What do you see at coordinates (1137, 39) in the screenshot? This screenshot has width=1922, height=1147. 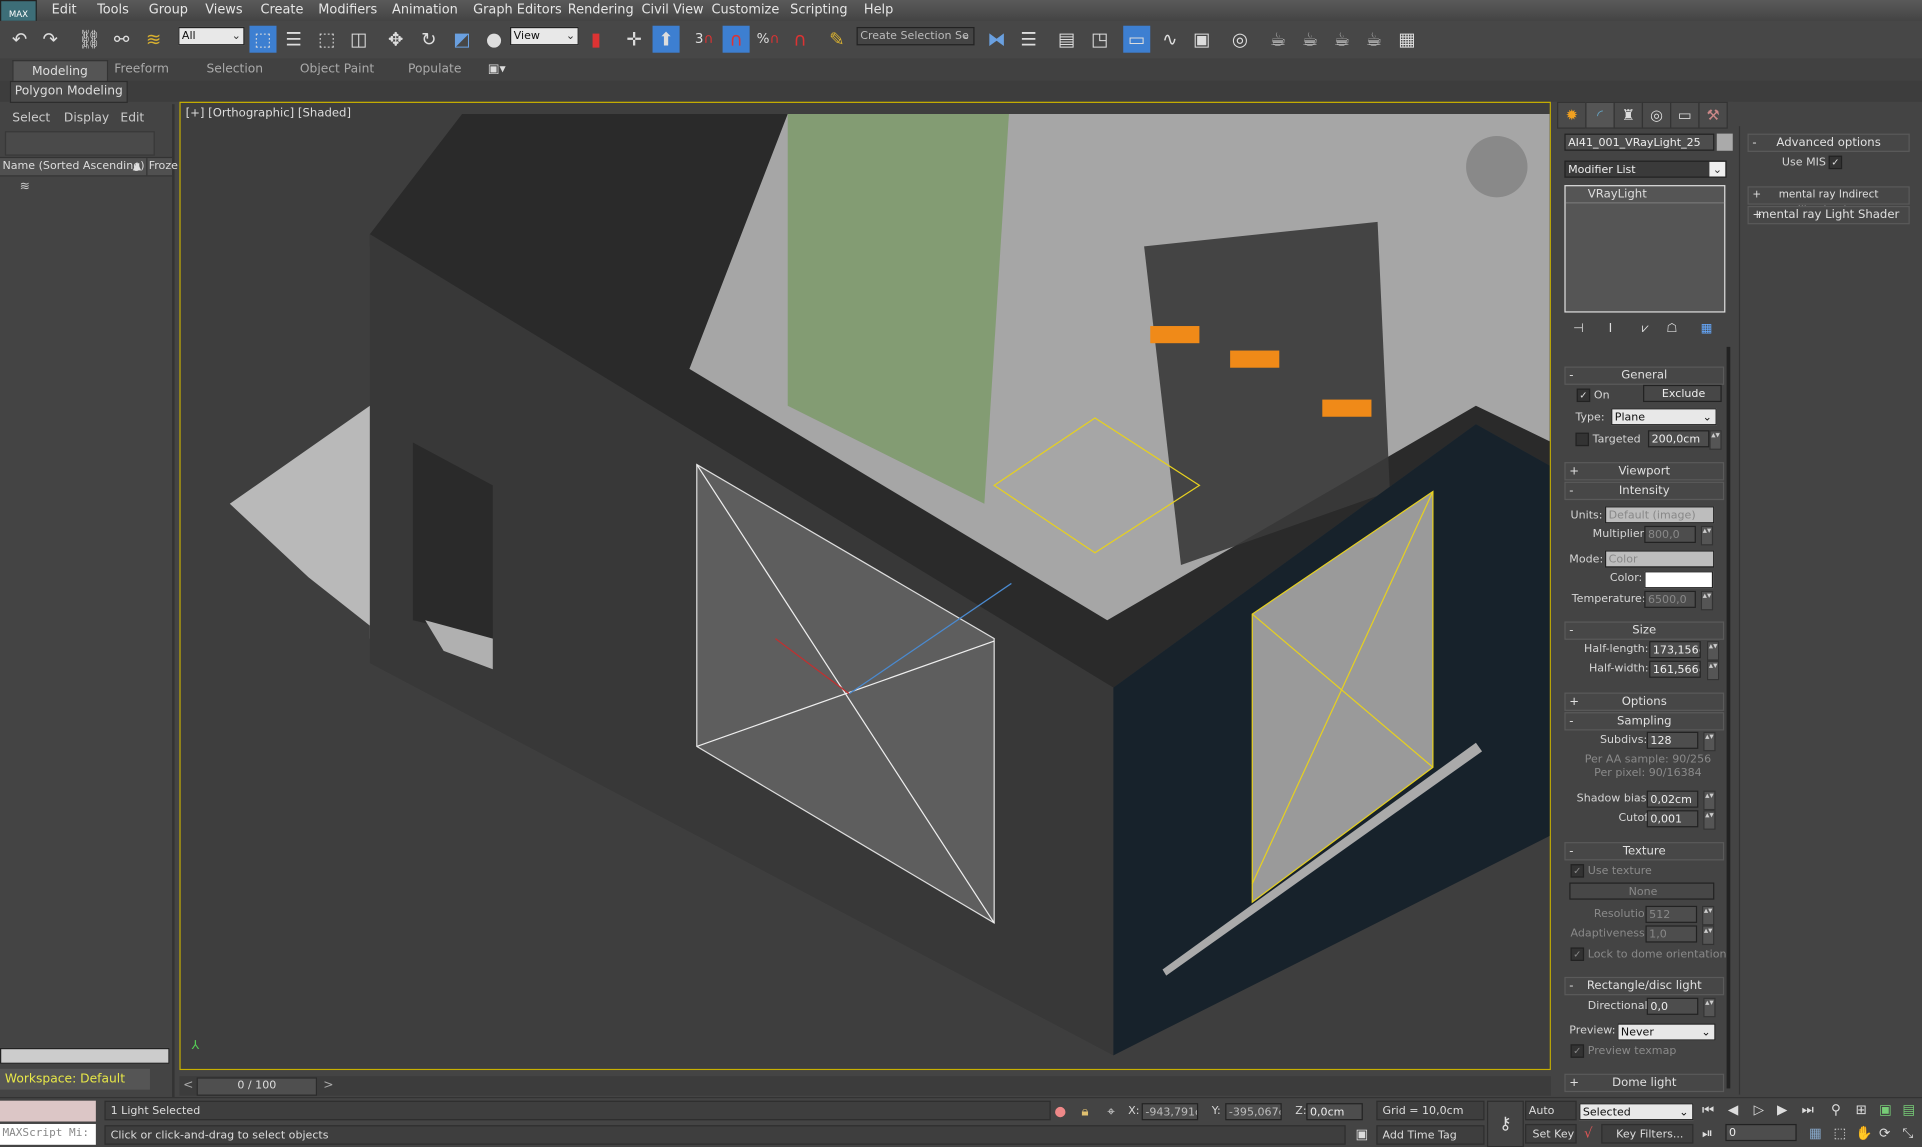 I see `toggle-ribbon-icon: ▭` at bounding box center [1137, 39].